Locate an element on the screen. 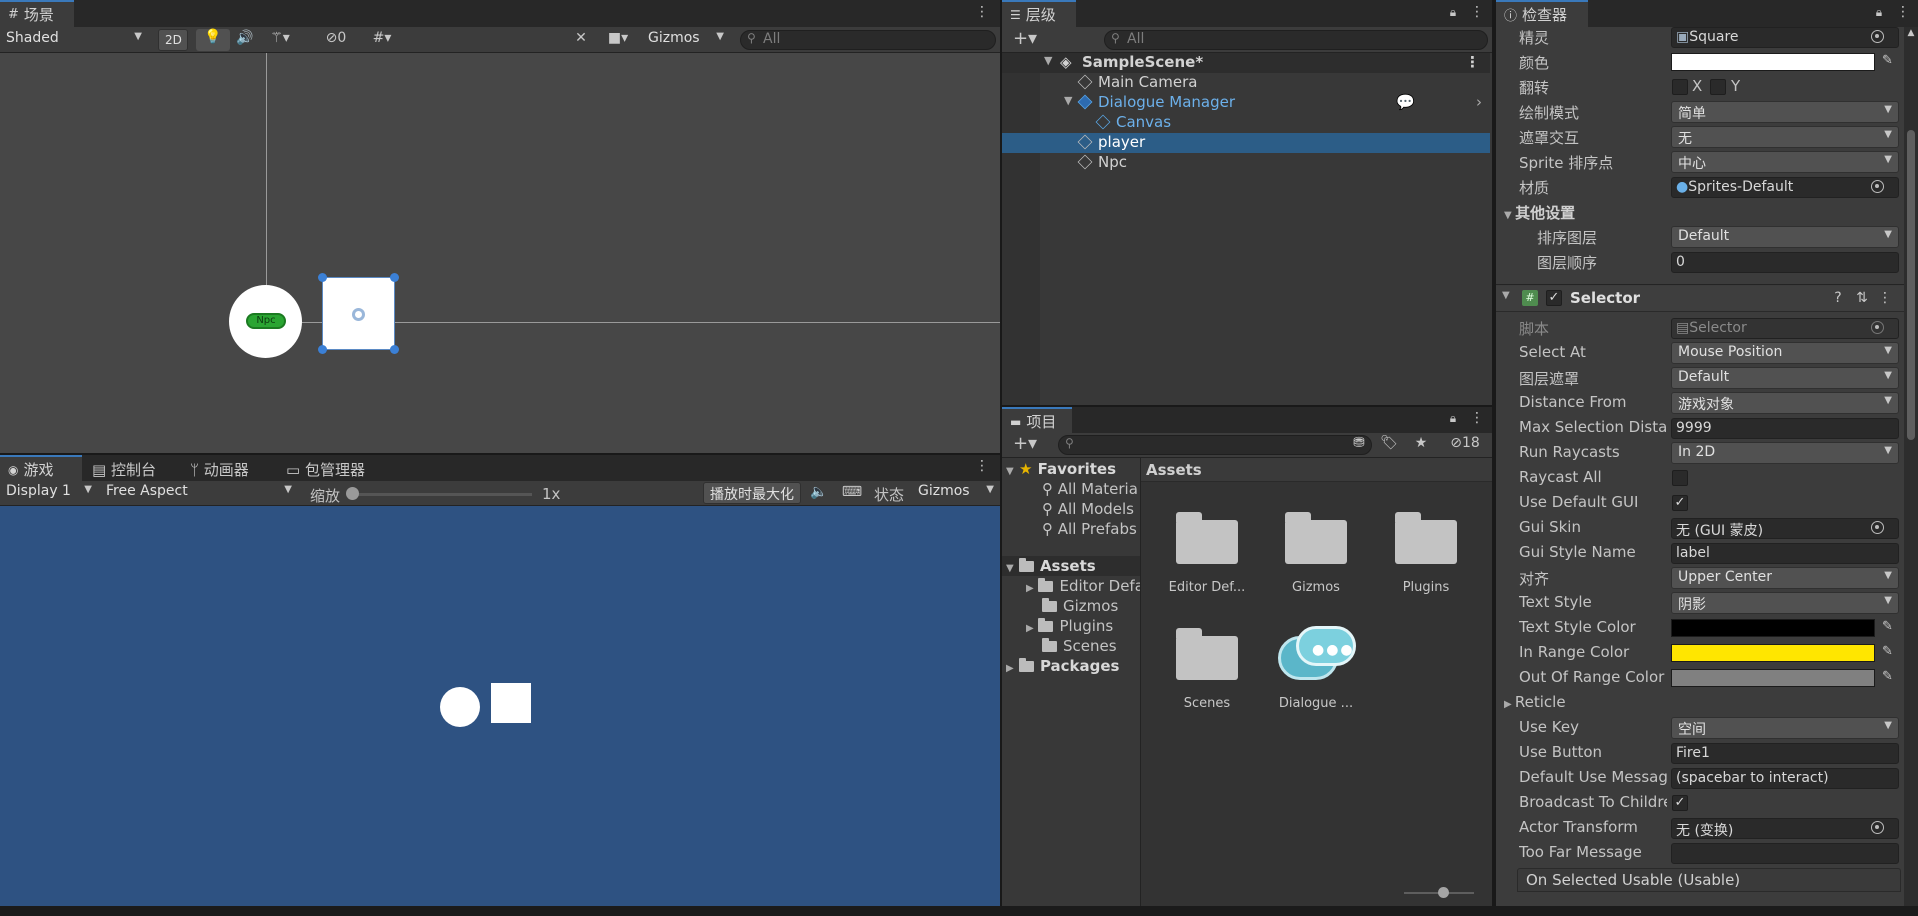  grid-snap-icon: #▾ is located at coordinates (382, 38).